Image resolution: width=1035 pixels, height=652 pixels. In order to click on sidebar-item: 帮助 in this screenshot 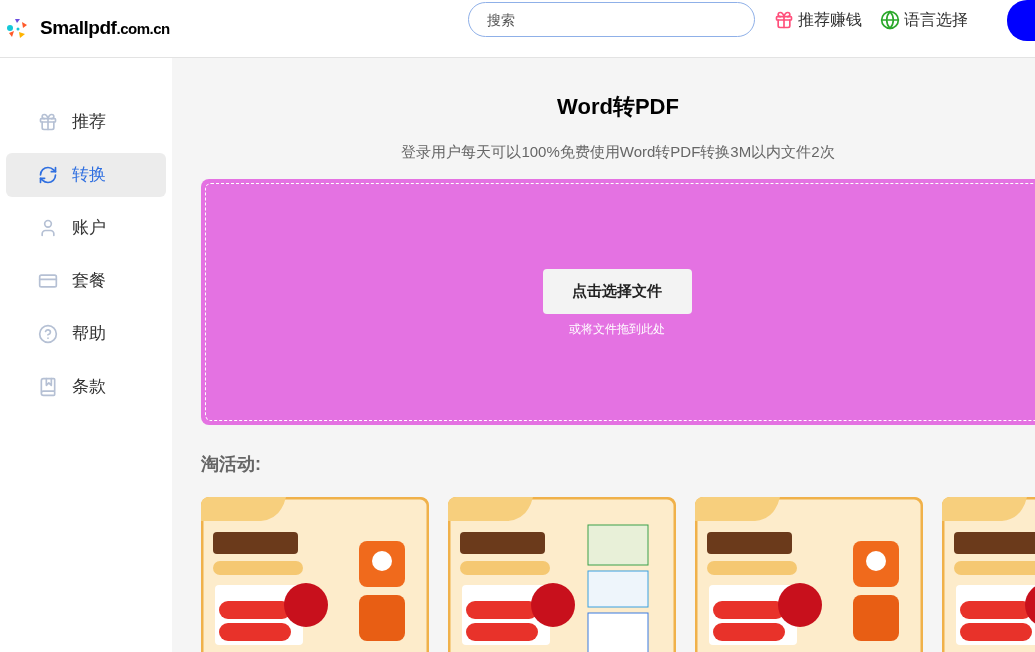, I will do `click(86, 334)`.